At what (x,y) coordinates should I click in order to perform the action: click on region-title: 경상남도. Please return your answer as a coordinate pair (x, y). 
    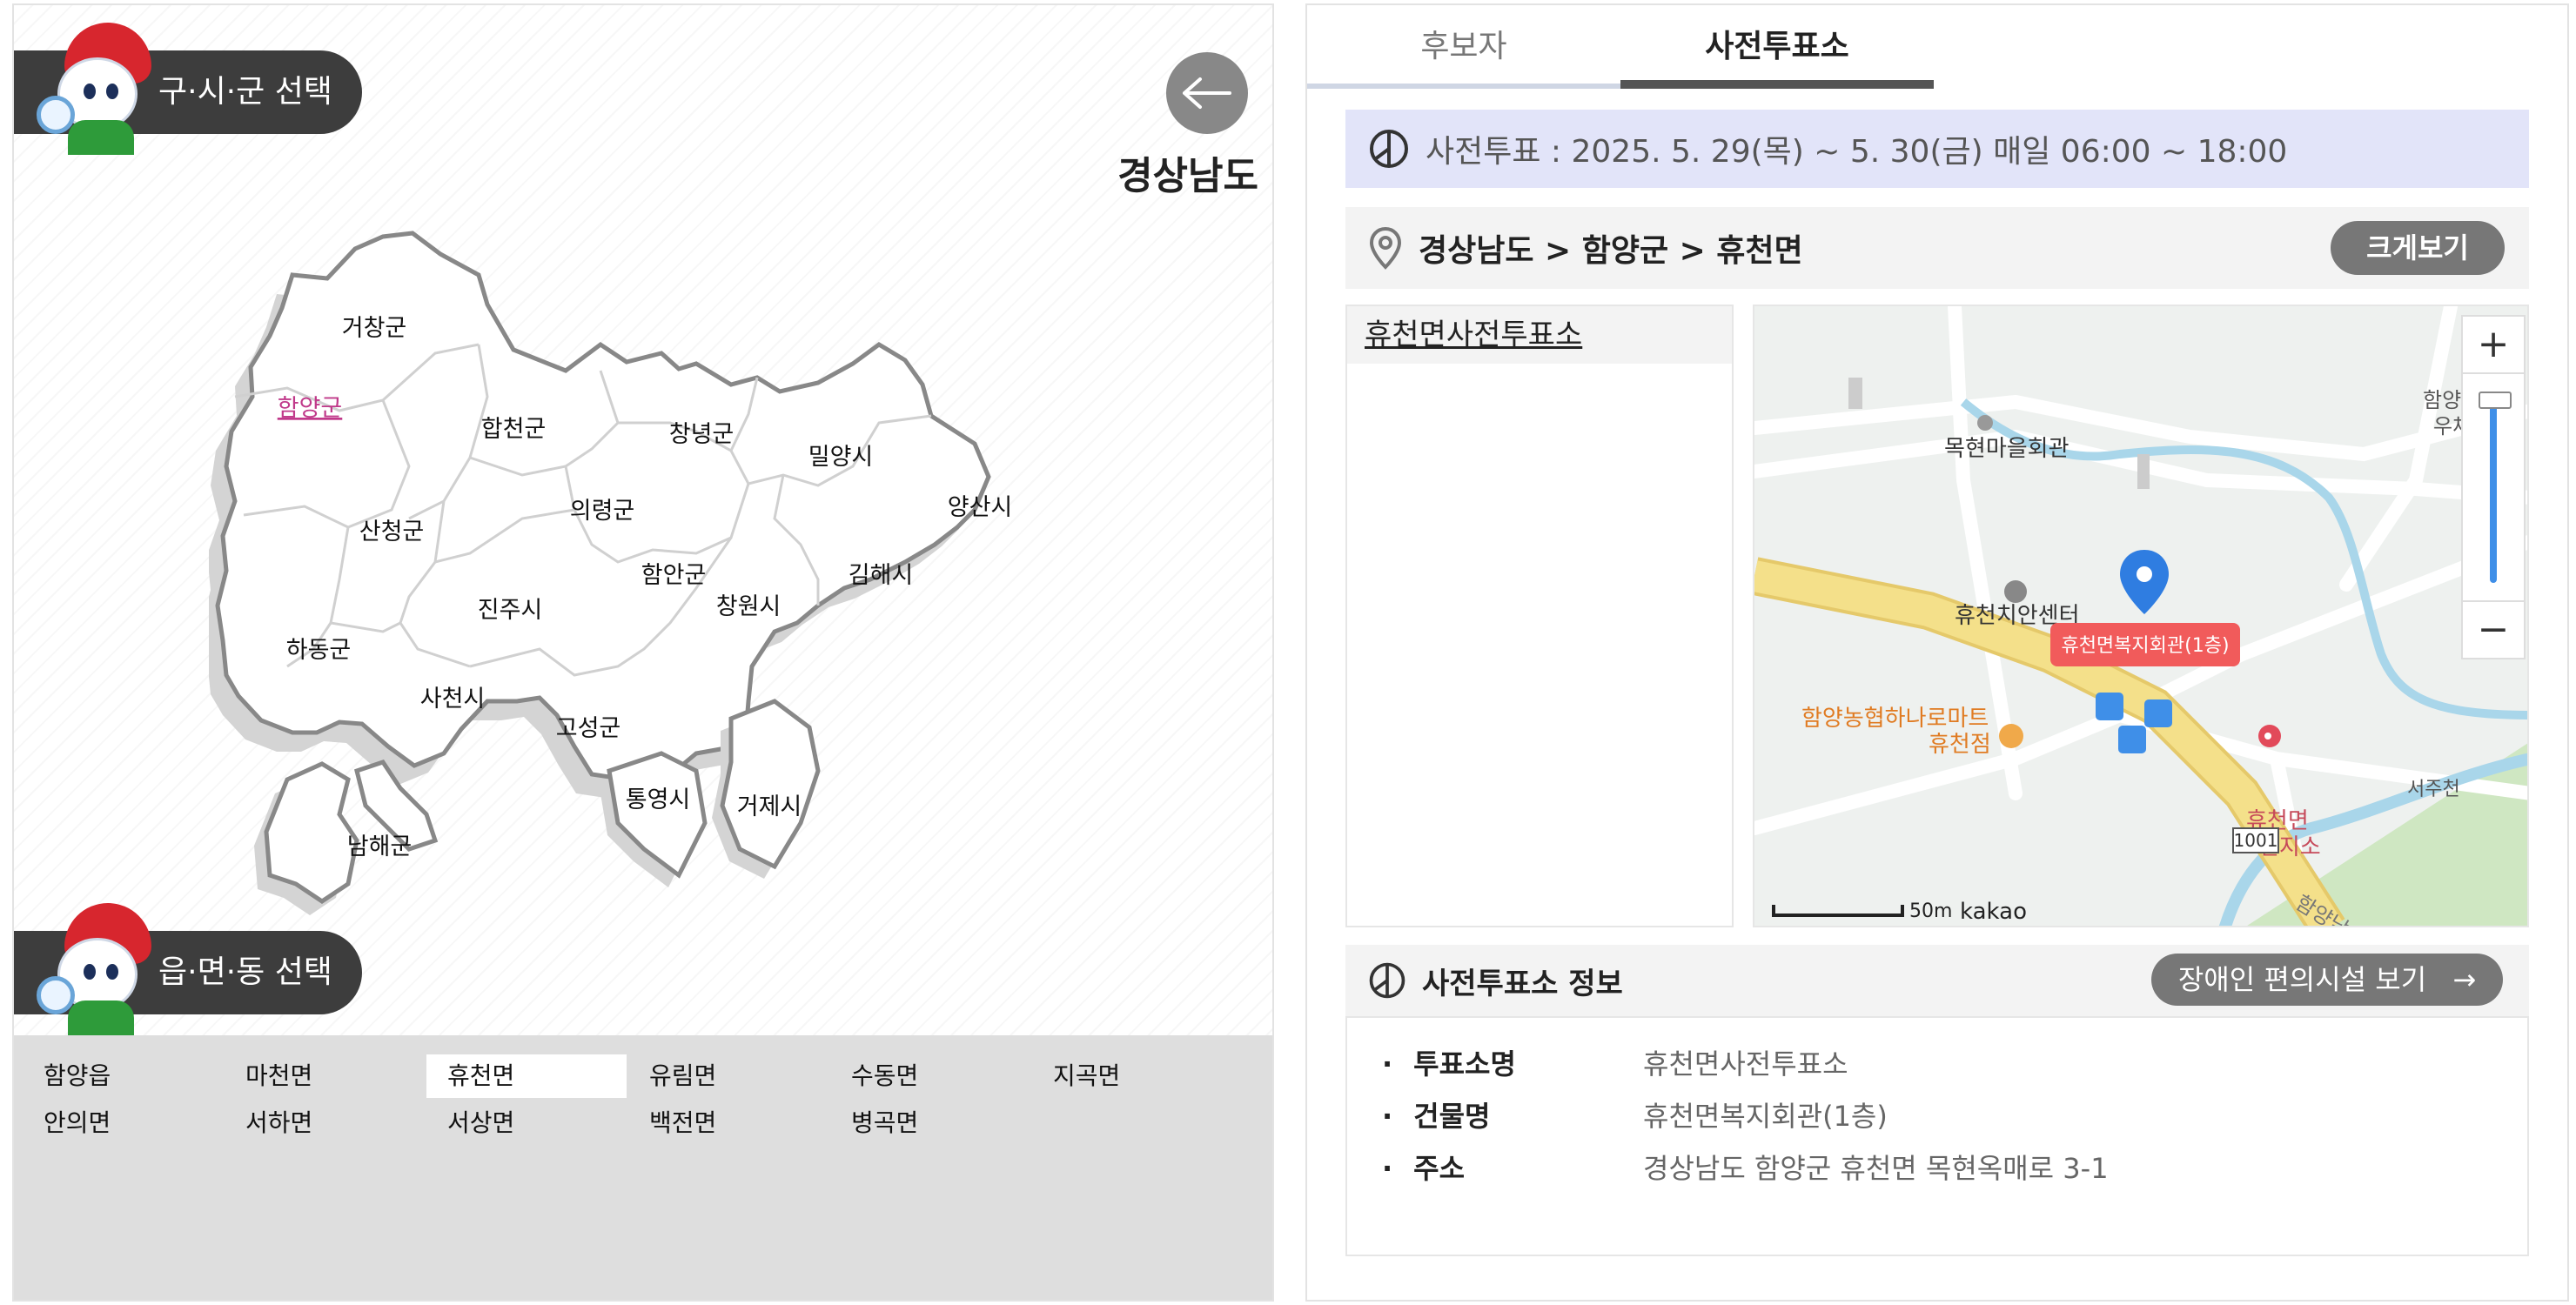
    Looking at the image, I should click on (1187, 176).